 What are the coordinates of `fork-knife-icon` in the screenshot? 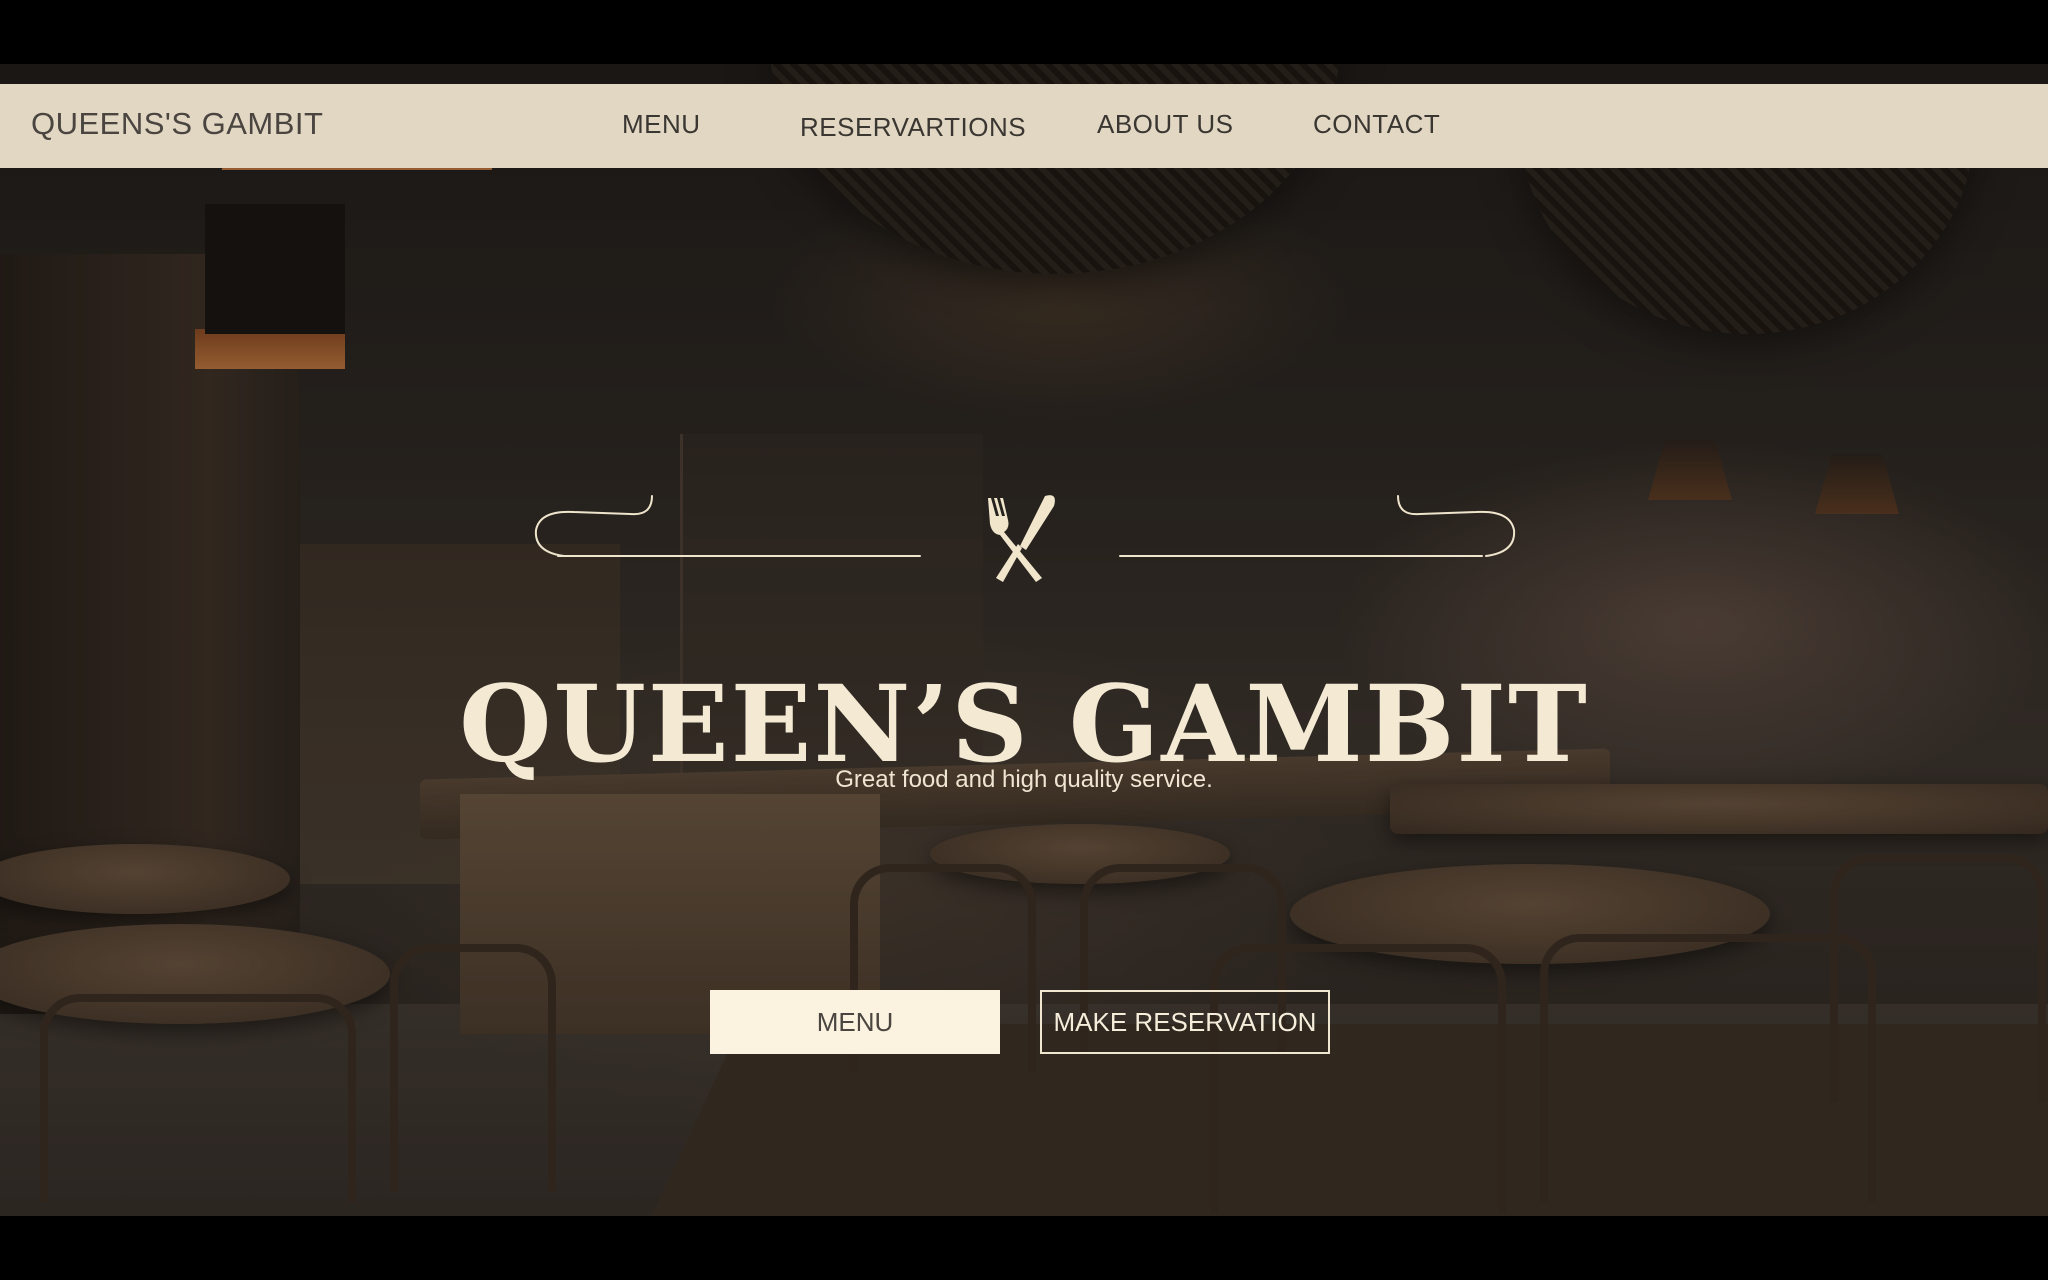 It's located at (1021, 538).